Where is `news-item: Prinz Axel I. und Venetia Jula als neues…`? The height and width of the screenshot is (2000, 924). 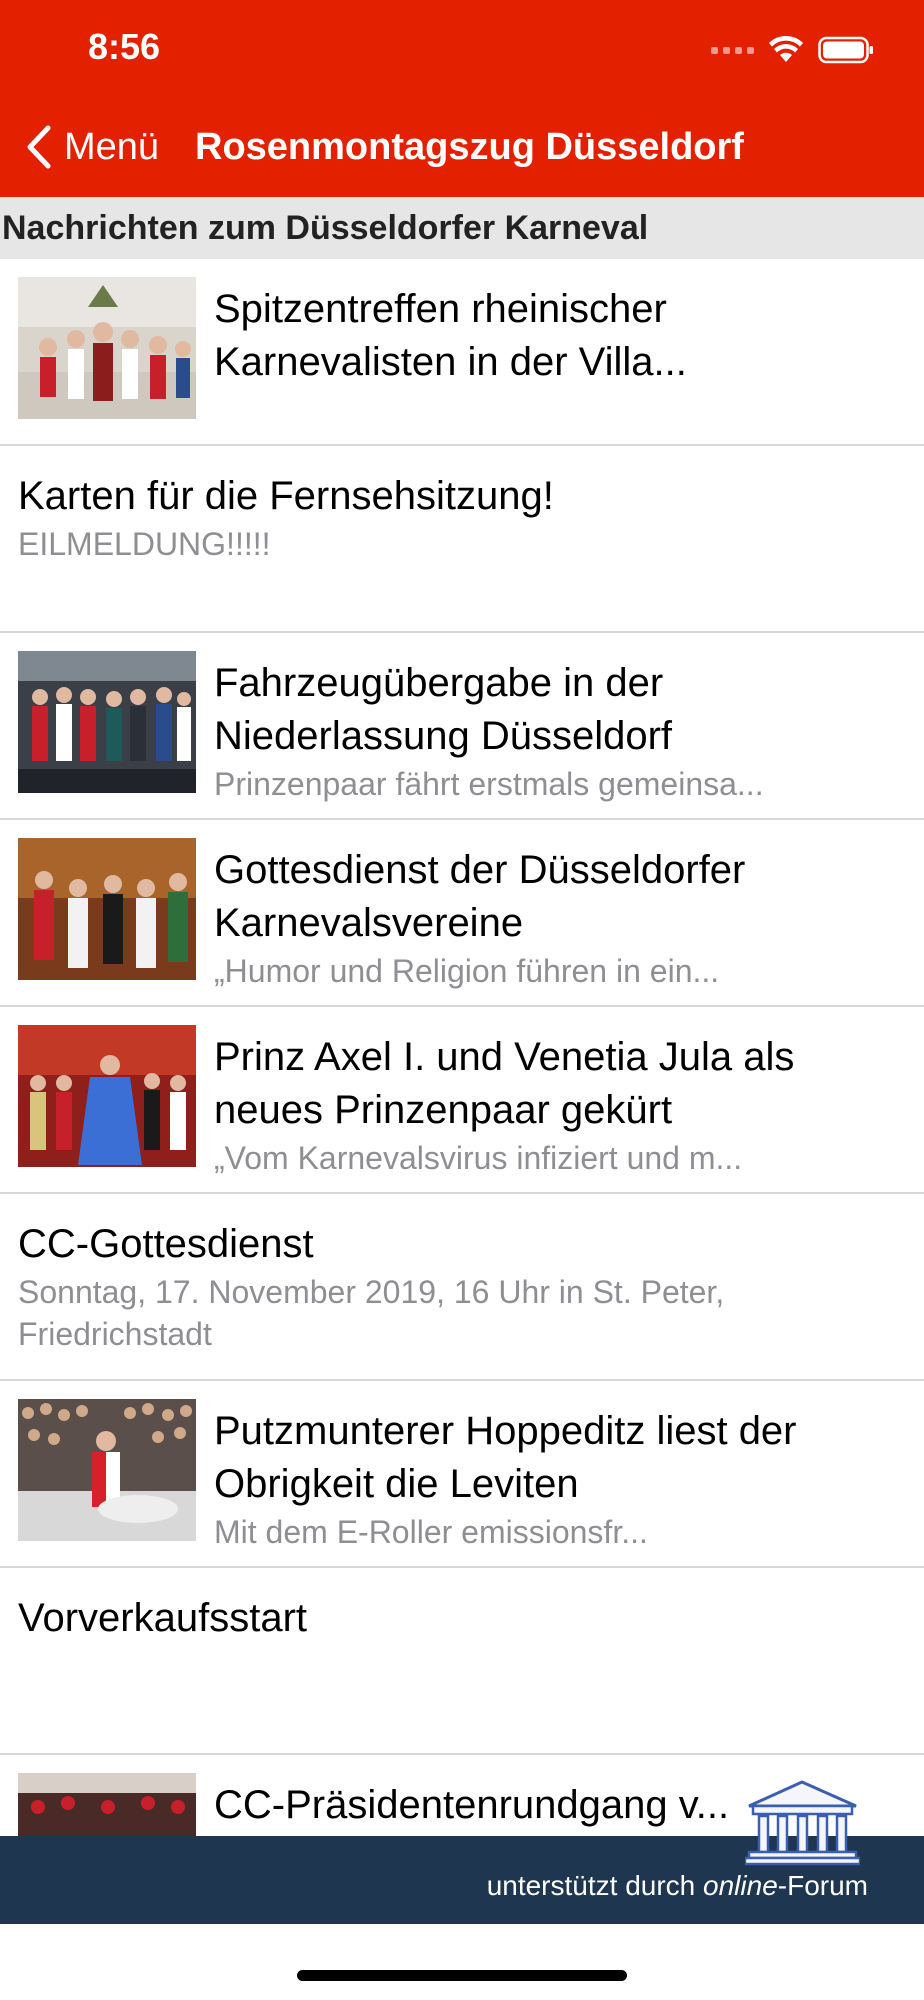 news-item: Prinz Axel I. und Venetia Jula als neues… is located at coordinates (462, 1100).